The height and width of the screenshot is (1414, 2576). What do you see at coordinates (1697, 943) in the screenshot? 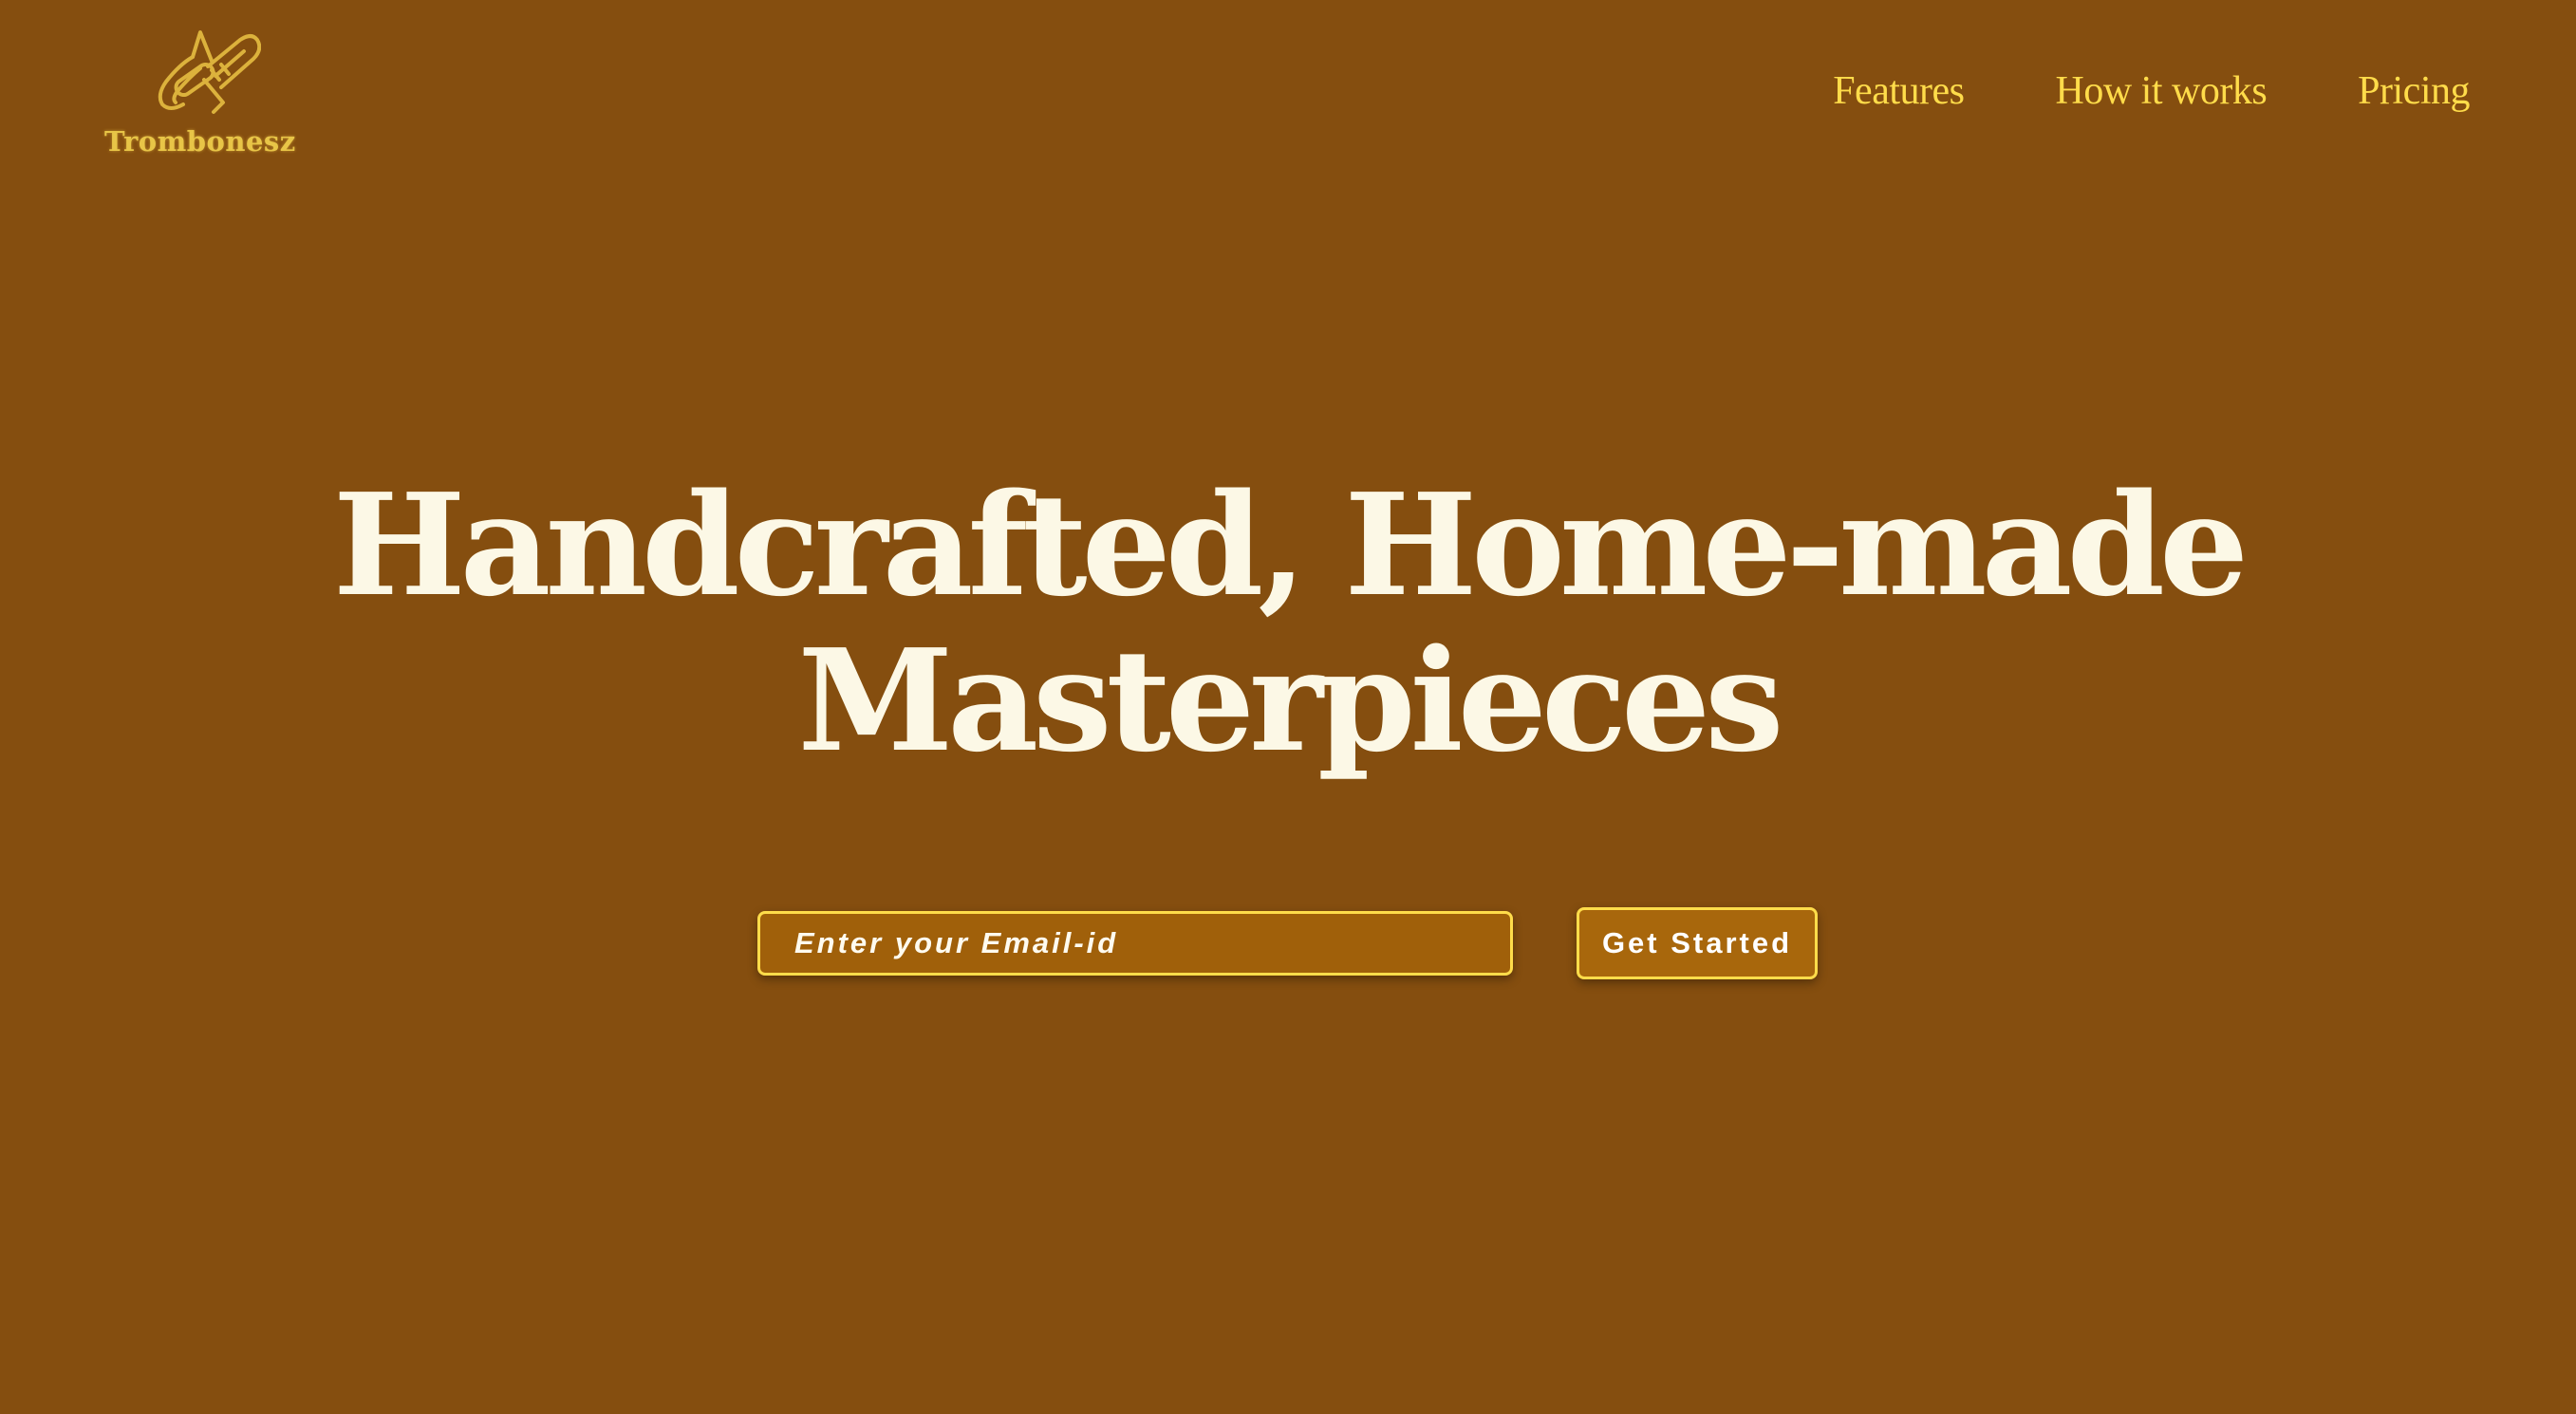
I see `get-started-button: Get Started` at bounding box center [1697, 943].